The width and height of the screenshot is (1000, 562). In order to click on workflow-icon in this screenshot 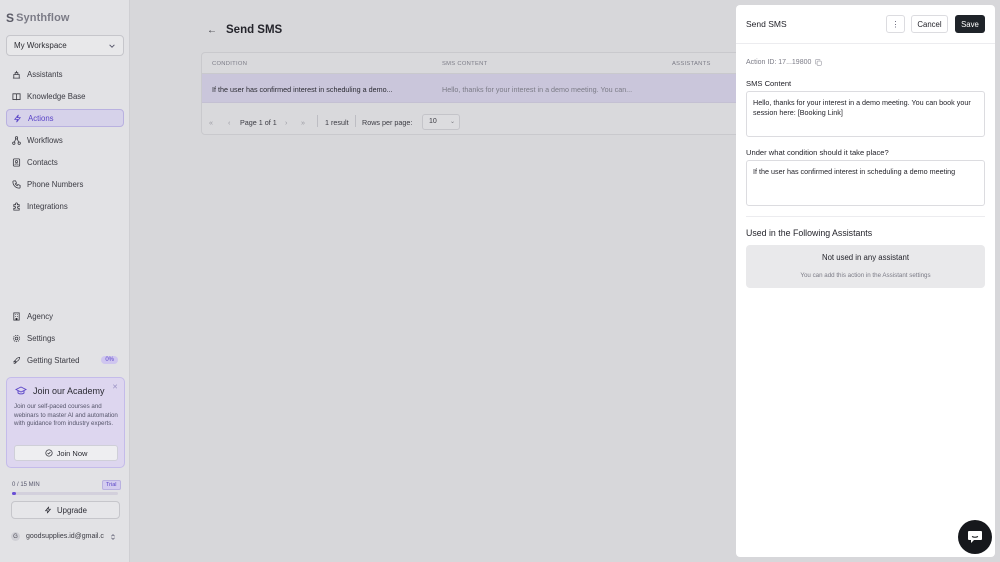, I will do `click(16, 140)`.